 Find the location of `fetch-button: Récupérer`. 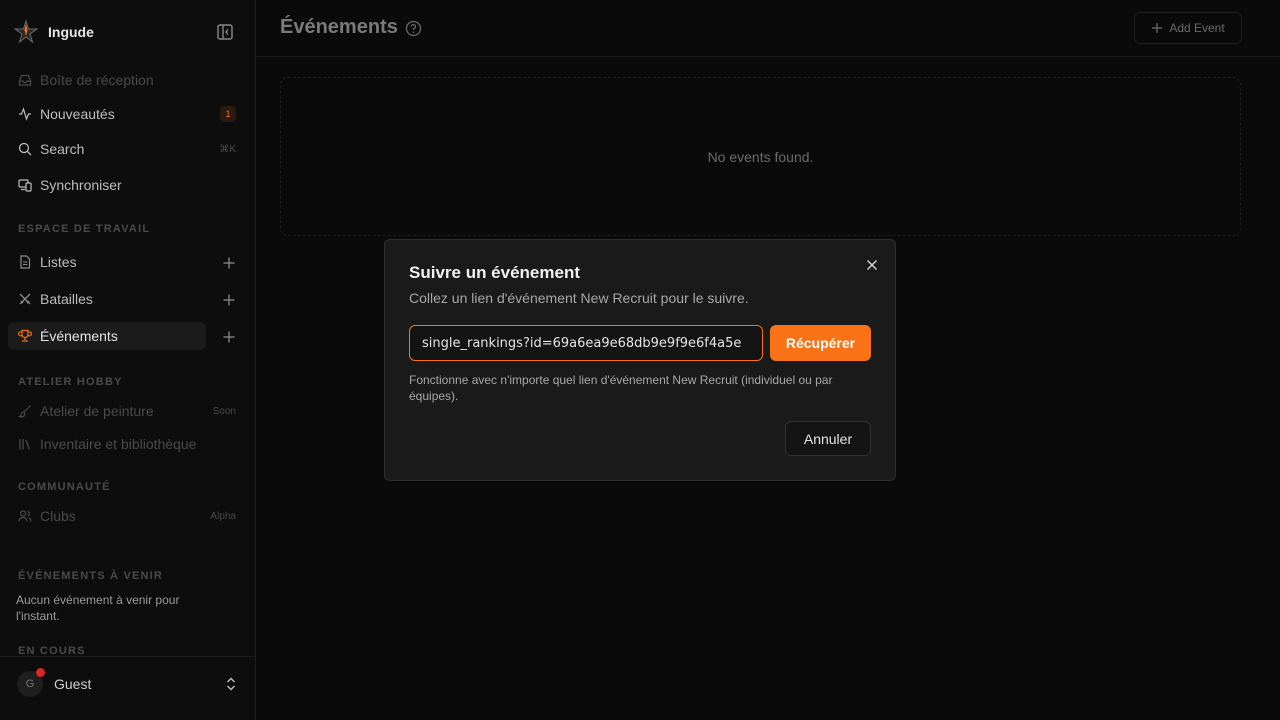

fetch-button: Récupérer is located at coordinates (820, 343).